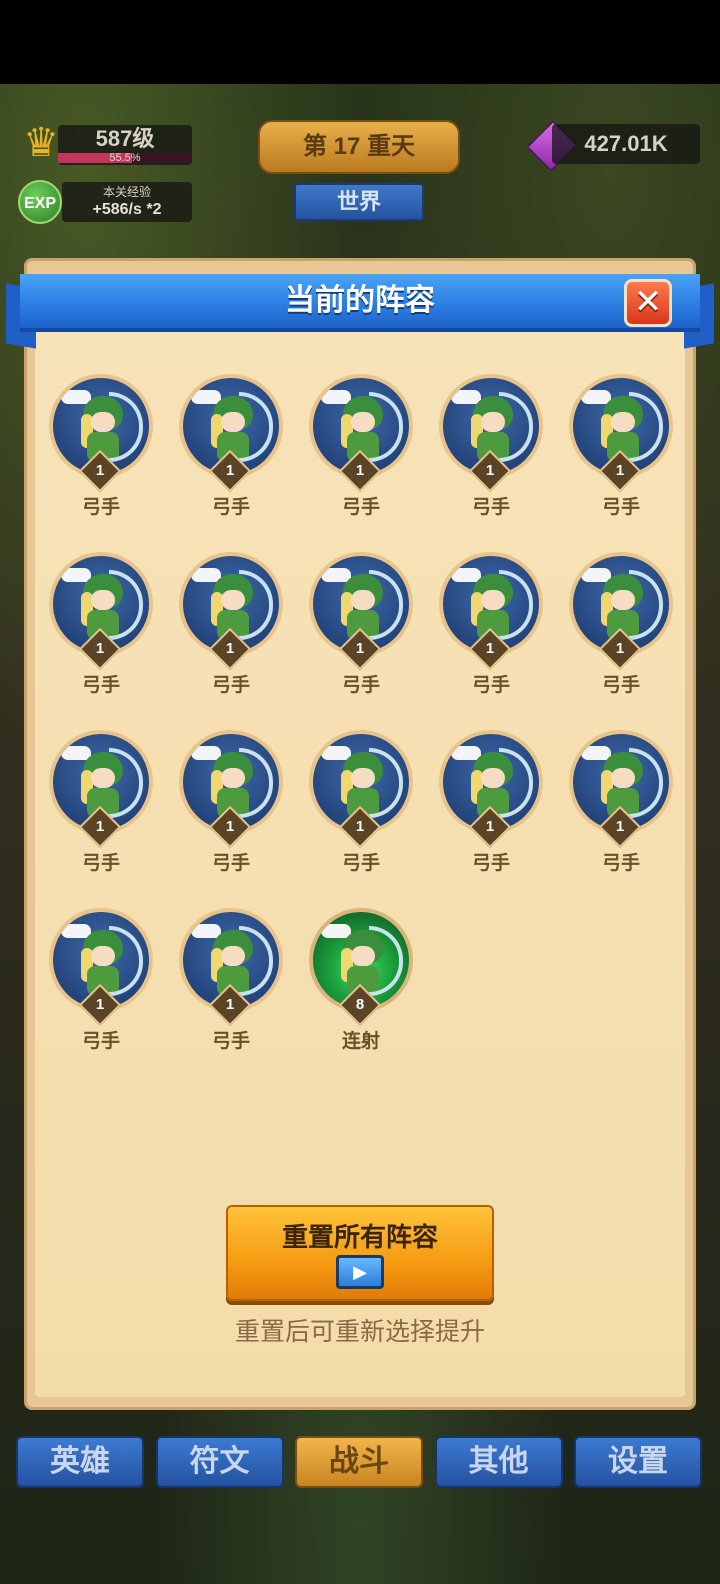 This screenshot has width=720, height=1584. I want to click on player-level-box: 587级 55.5%, so click(125, 145).